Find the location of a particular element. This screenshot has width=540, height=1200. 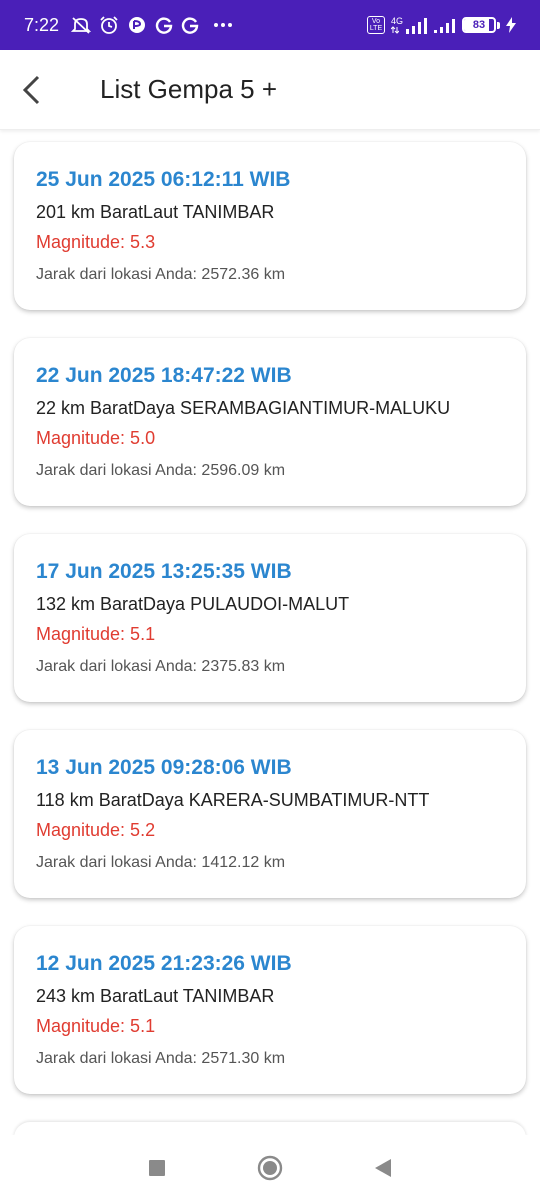

earthquake-location: 22 km BaratDaya SERAMBAGIANTIMUR-MALUKU is located at coordinates (243, 408).